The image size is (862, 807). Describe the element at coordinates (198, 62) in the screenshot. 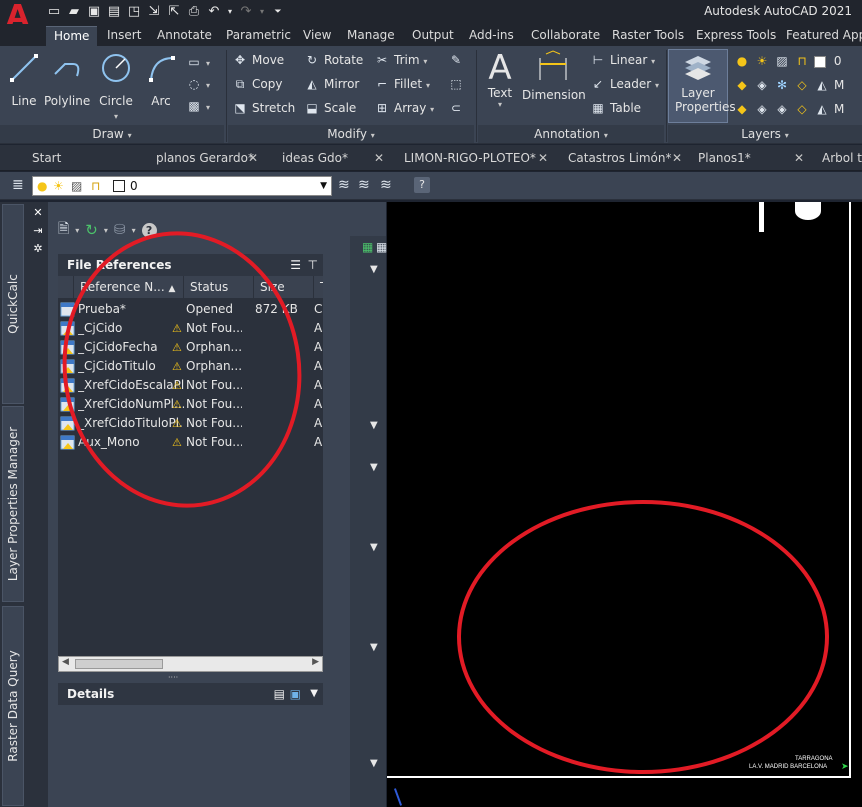

I see `rectangle-button: ▭ ▾` at that location.